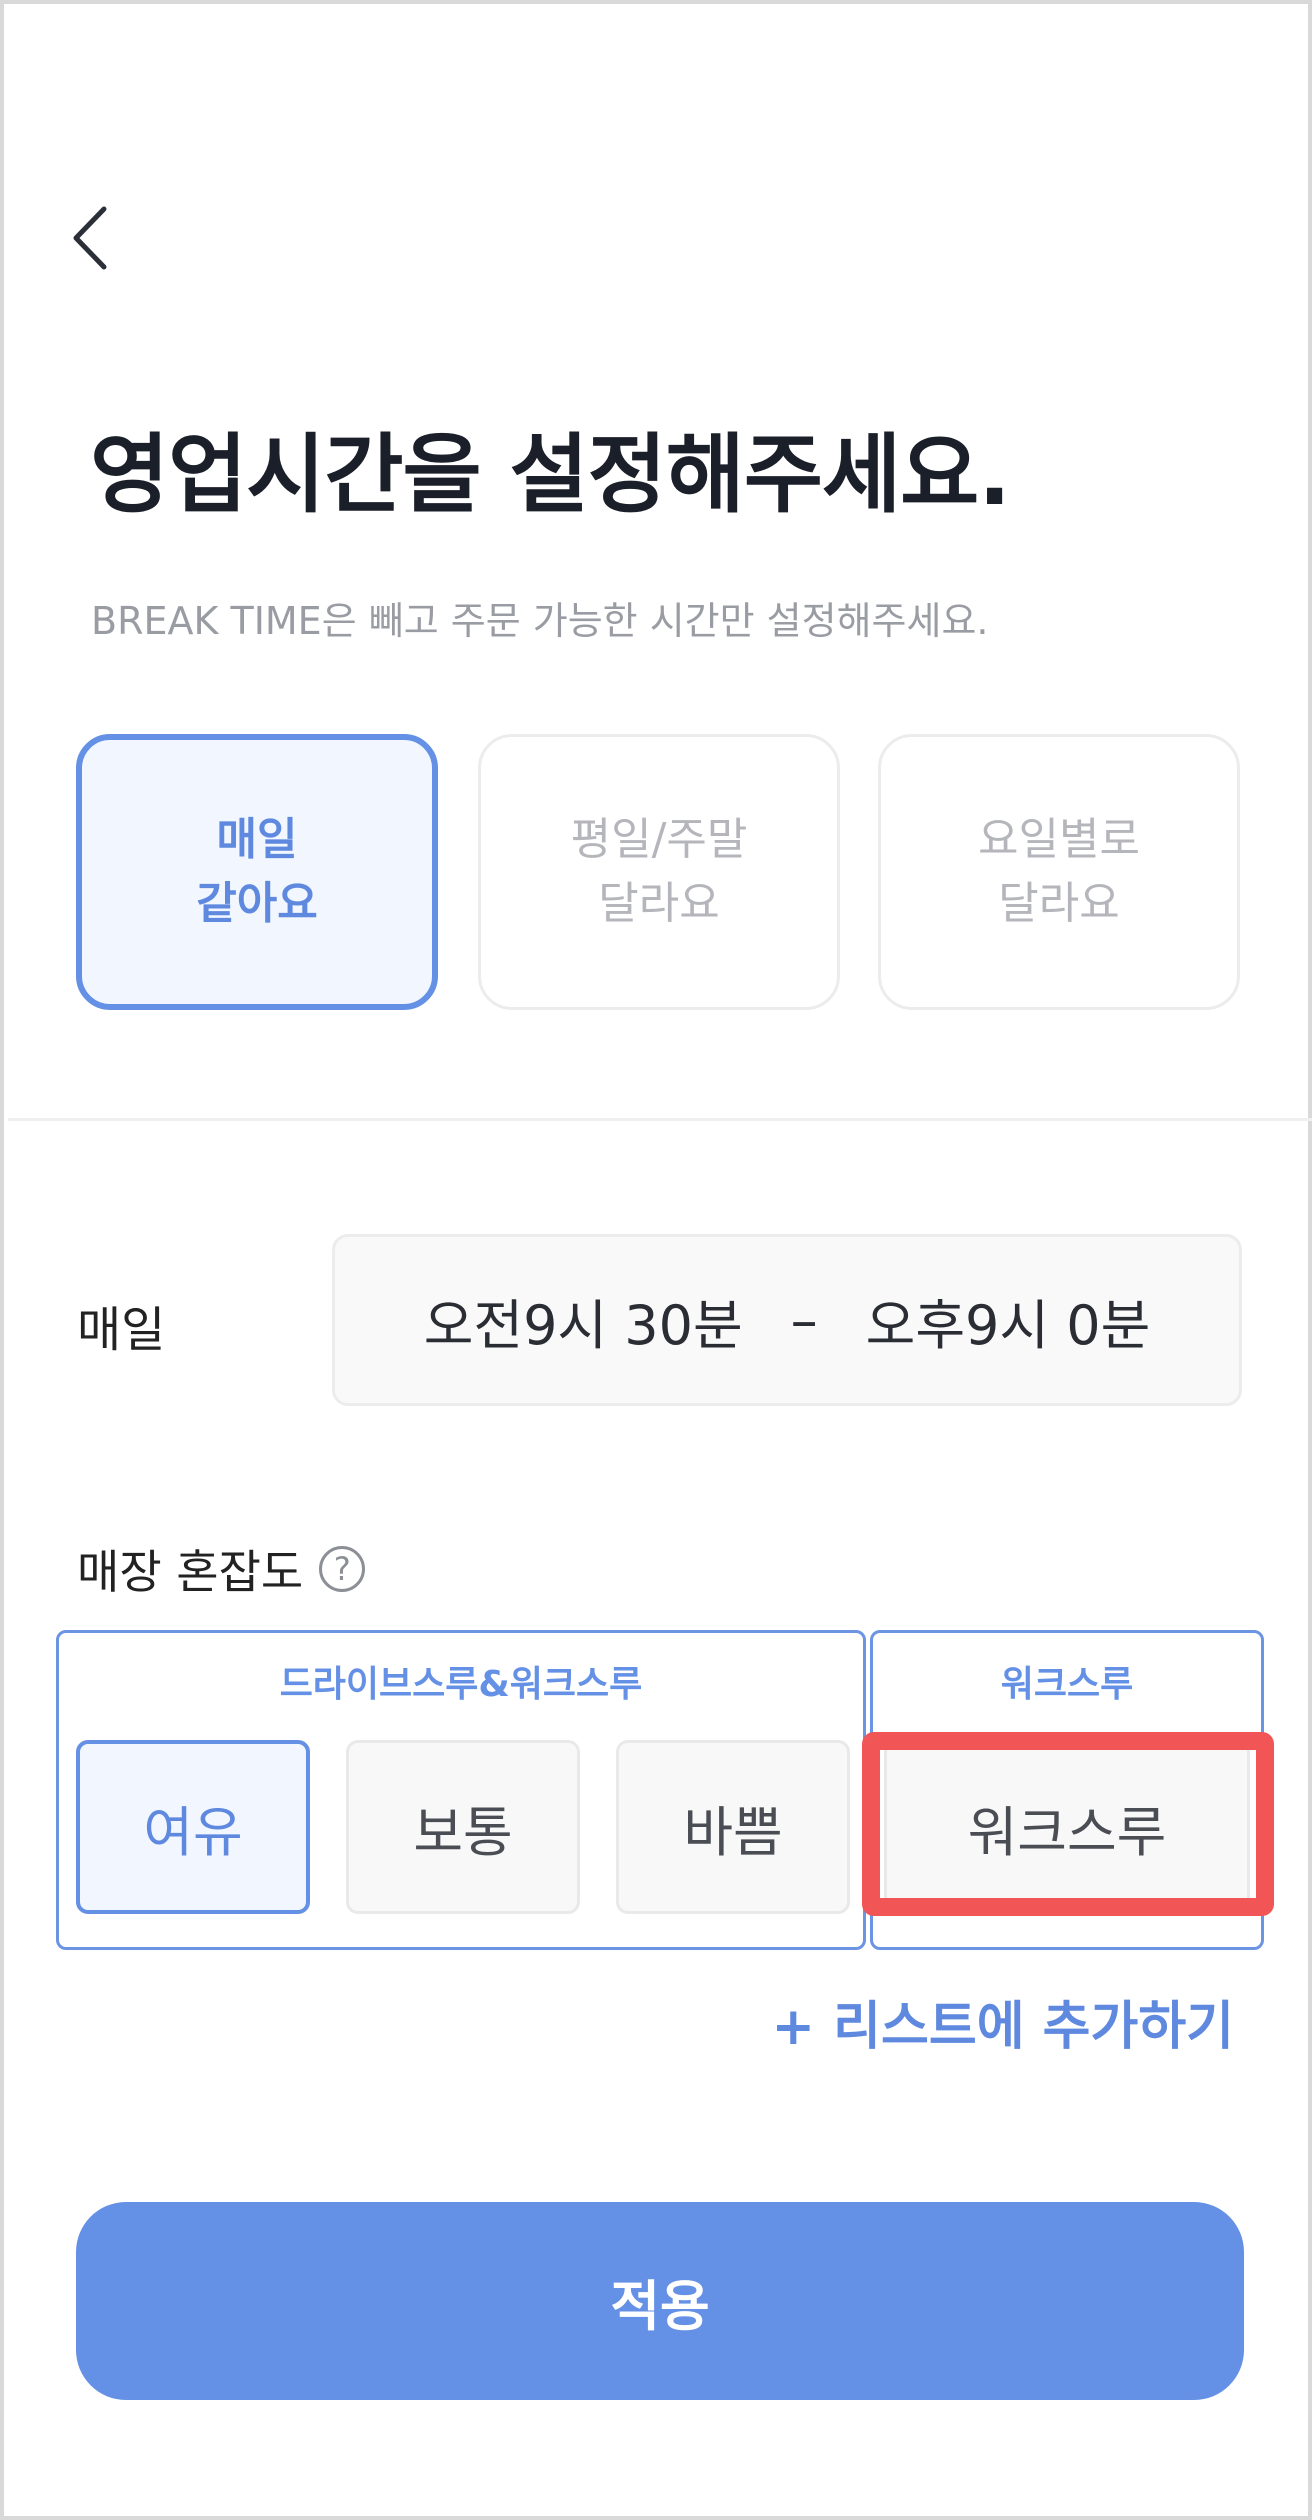 Image resolution: width=1312 pixels, height=2520 pixels. What do you see at coordinates (190, 1572) in the screenshot?
I see `congestion-label: 매장 혼잡도` at bounding box center [190, 1572].